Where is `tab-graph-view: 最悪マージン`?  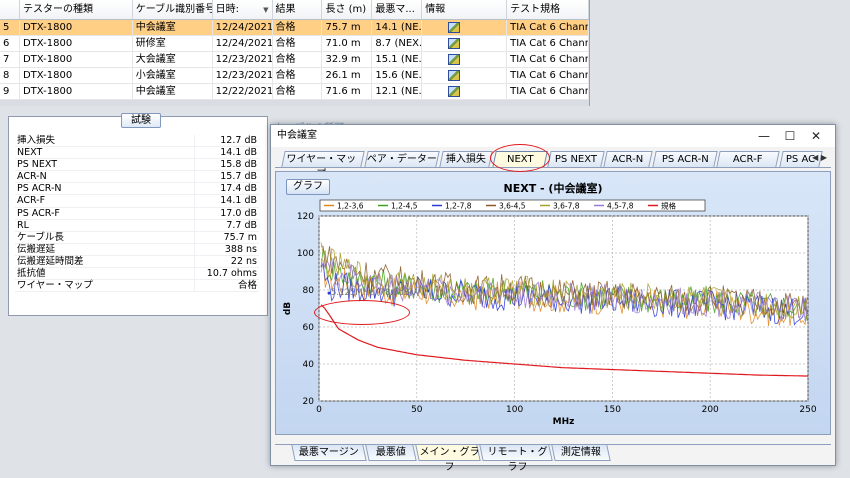 tab-graph-view: 最悪マージン is located at coordinates (329, 453).